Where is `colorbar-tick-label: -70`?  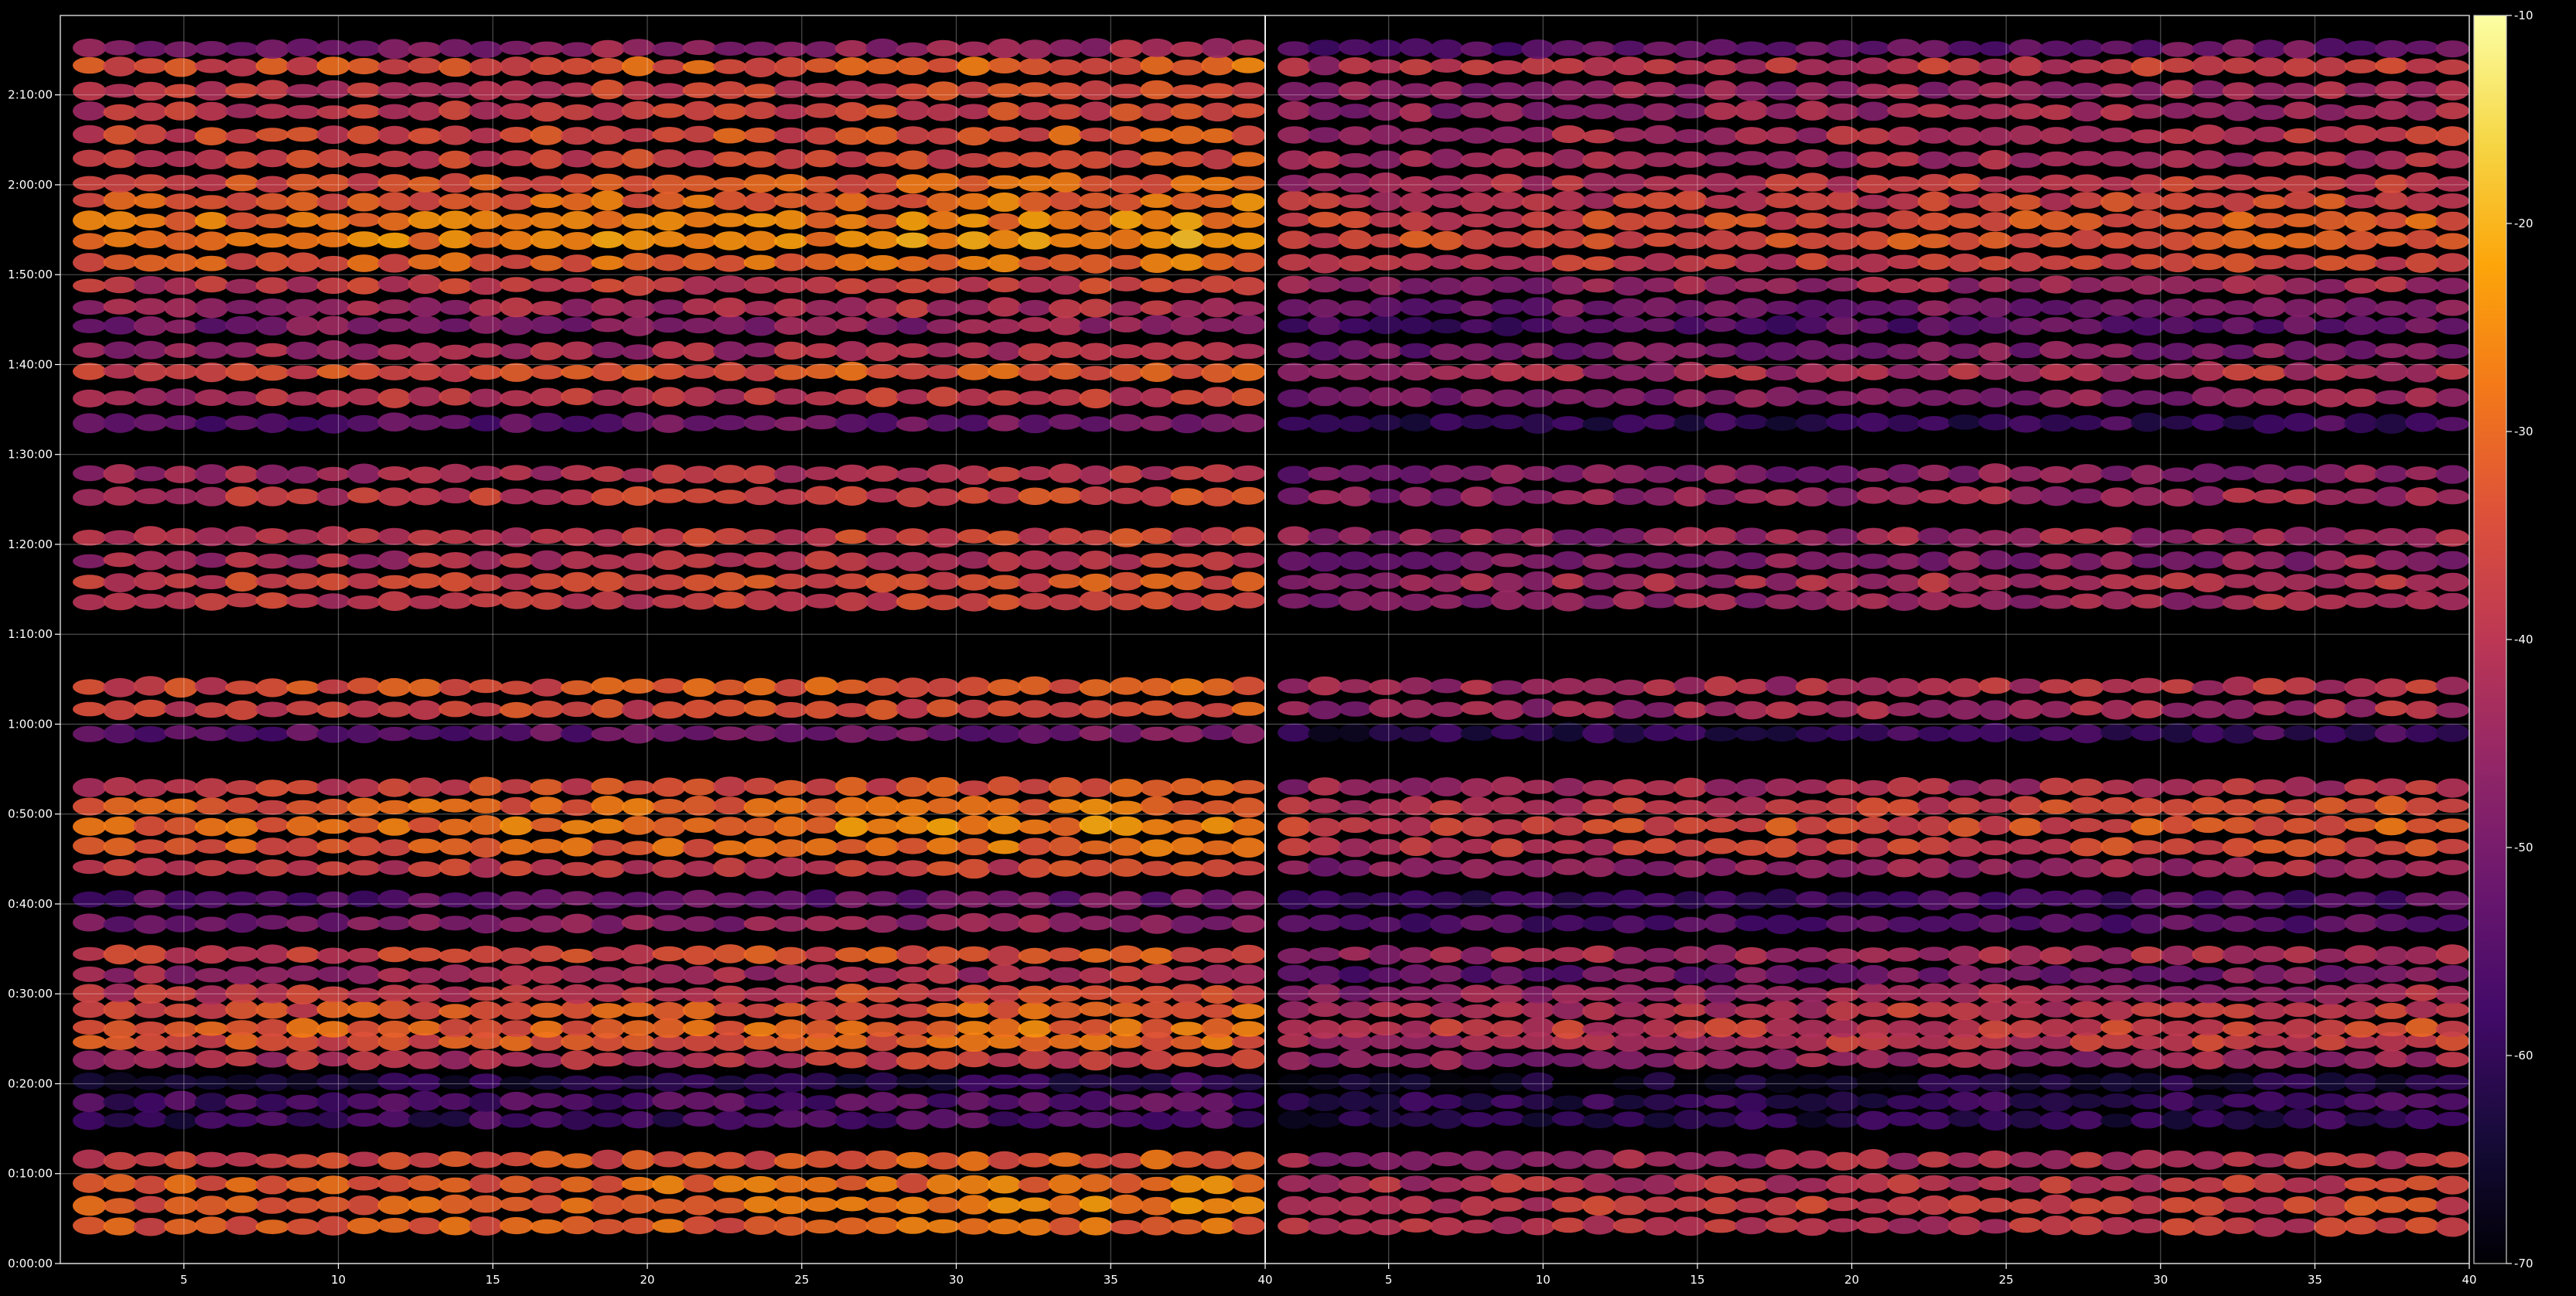
colorbar-tick-label: -70 is located at coordinates (2523, 1263).